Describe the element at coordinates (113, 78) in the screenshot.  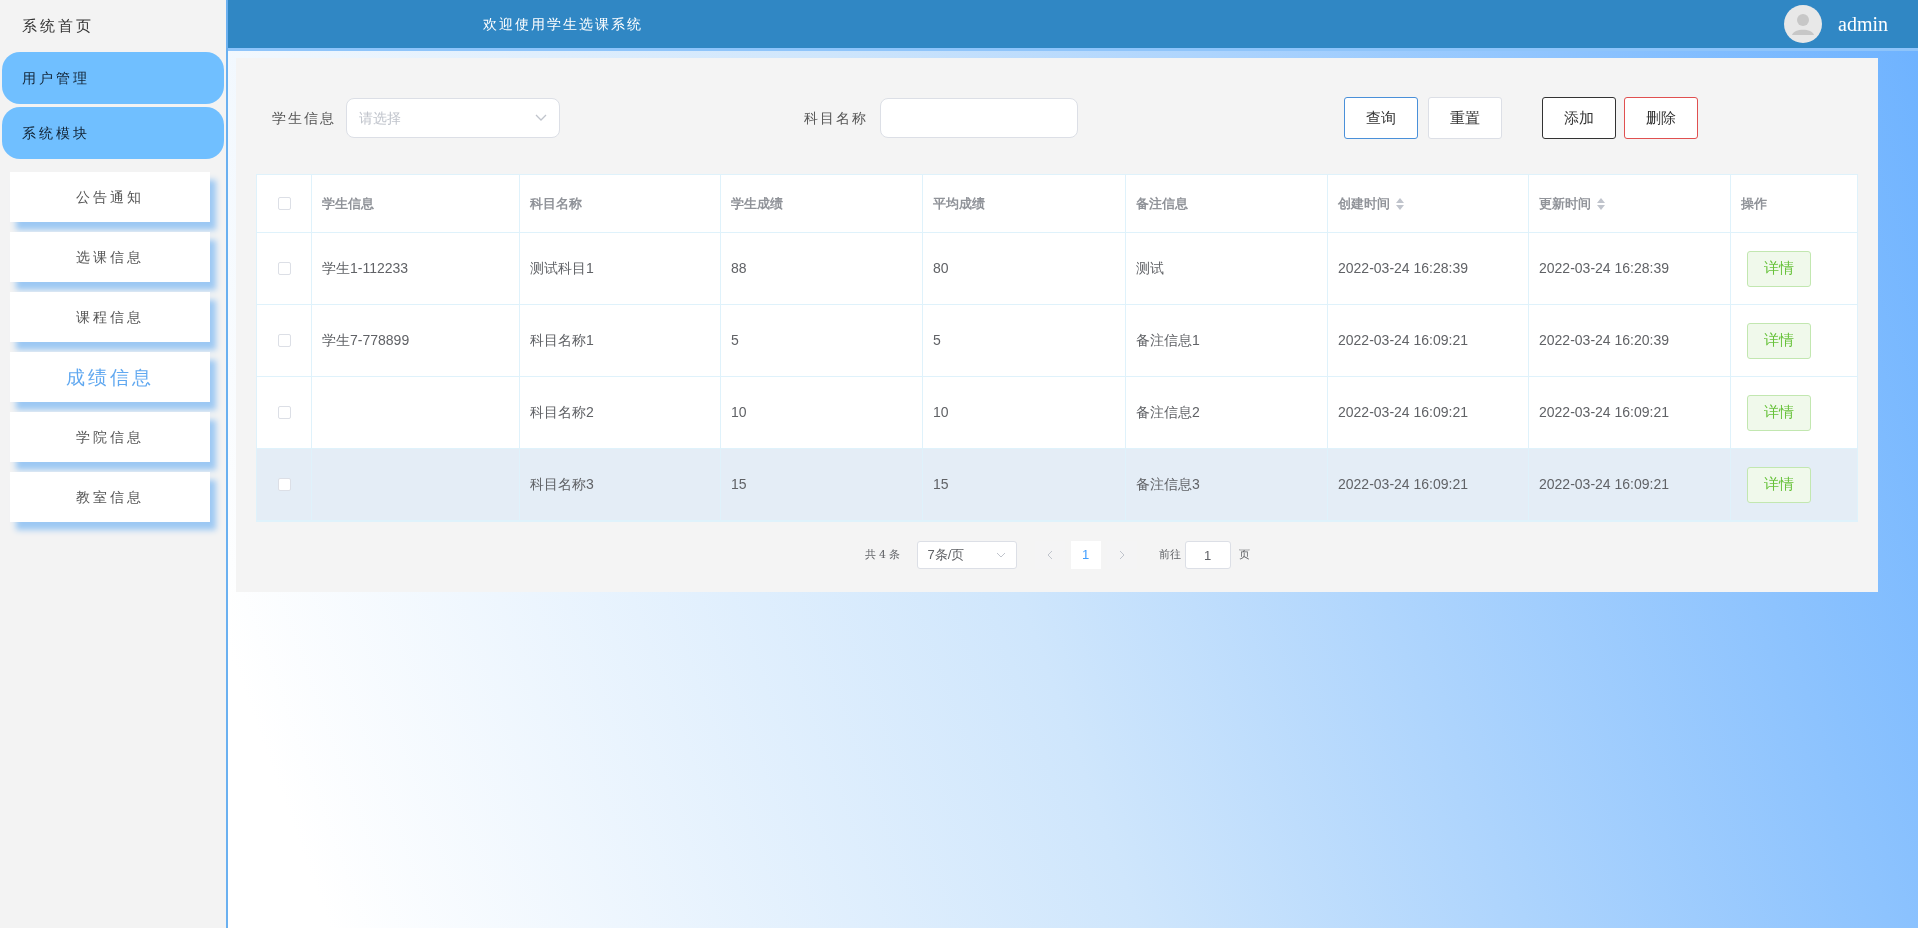
I see `menu-group: 用户管理` at that location.